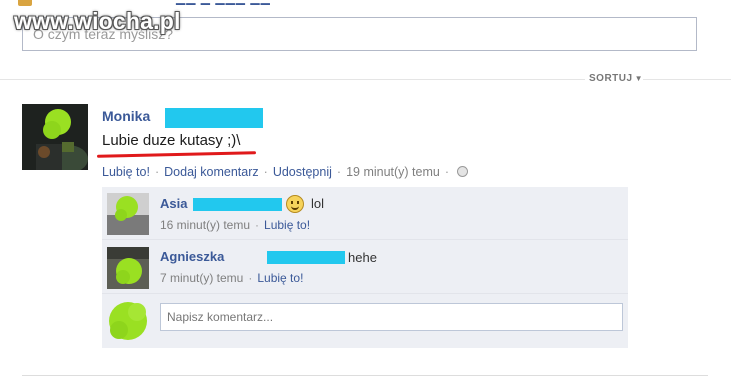  What do you see at coordinates (173, 203) in the screenshot?
I see `comment-author-name: Asia` at bounding box center [173, 203].